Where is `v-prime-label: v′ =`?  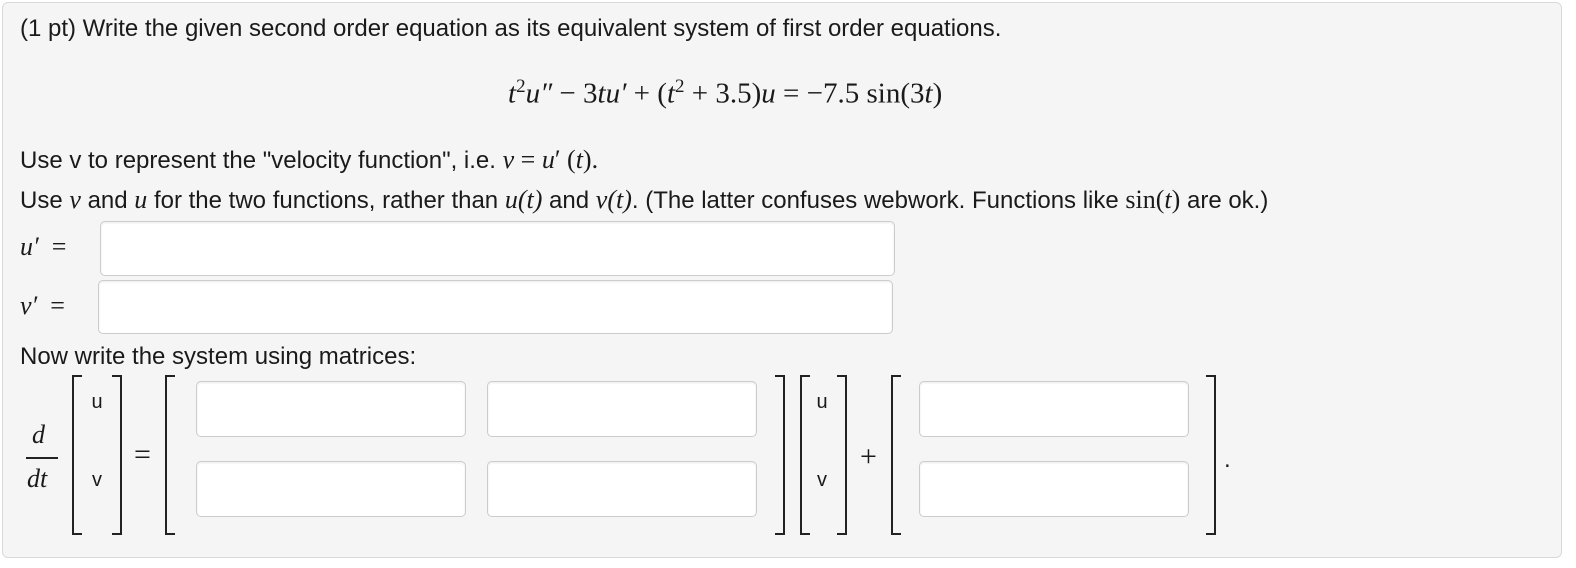 v-prime-label: v′ = is located at coordinates (42, 306).